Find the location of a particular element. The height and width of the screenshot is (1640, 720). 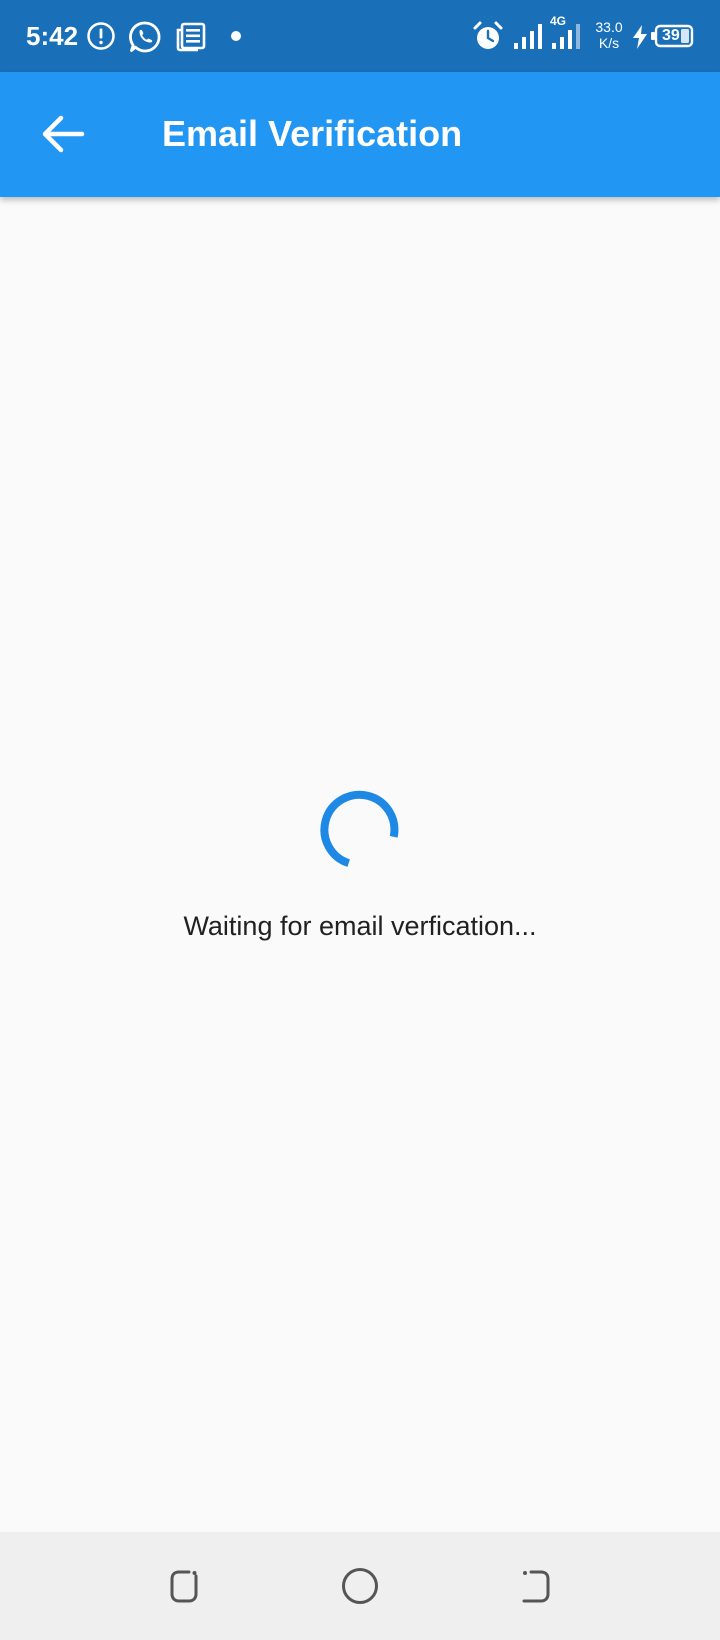

whatsapp-icon is located at coordinates (145, 37).